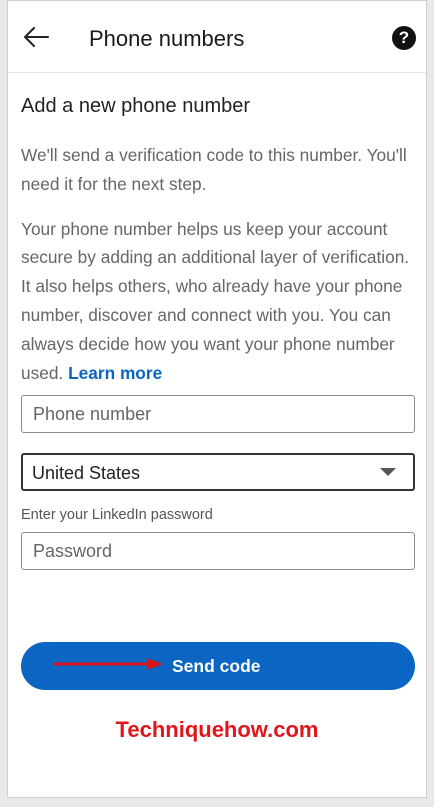 The image size is (434, 807). Describe the element at coordinates (218, 472) in the screenshot. I see `country-select: United States` at that location.